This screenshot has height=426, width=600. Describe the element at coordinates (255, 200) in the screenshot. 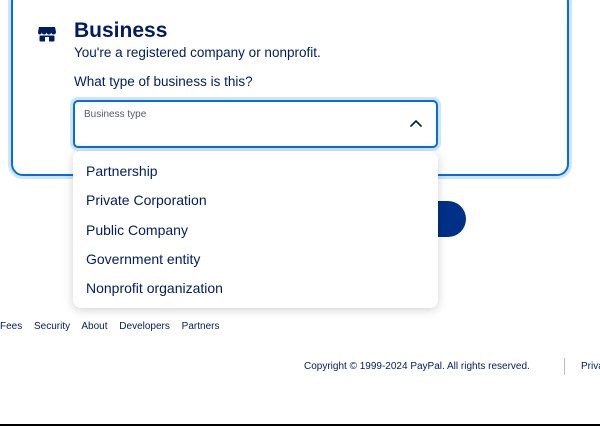

I see `option-private-corporation: Private Corporation` at that location.